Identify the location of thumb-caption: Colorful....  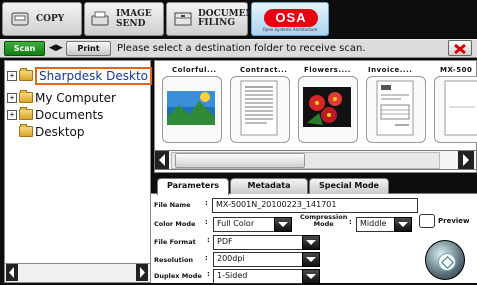
(194, 70).